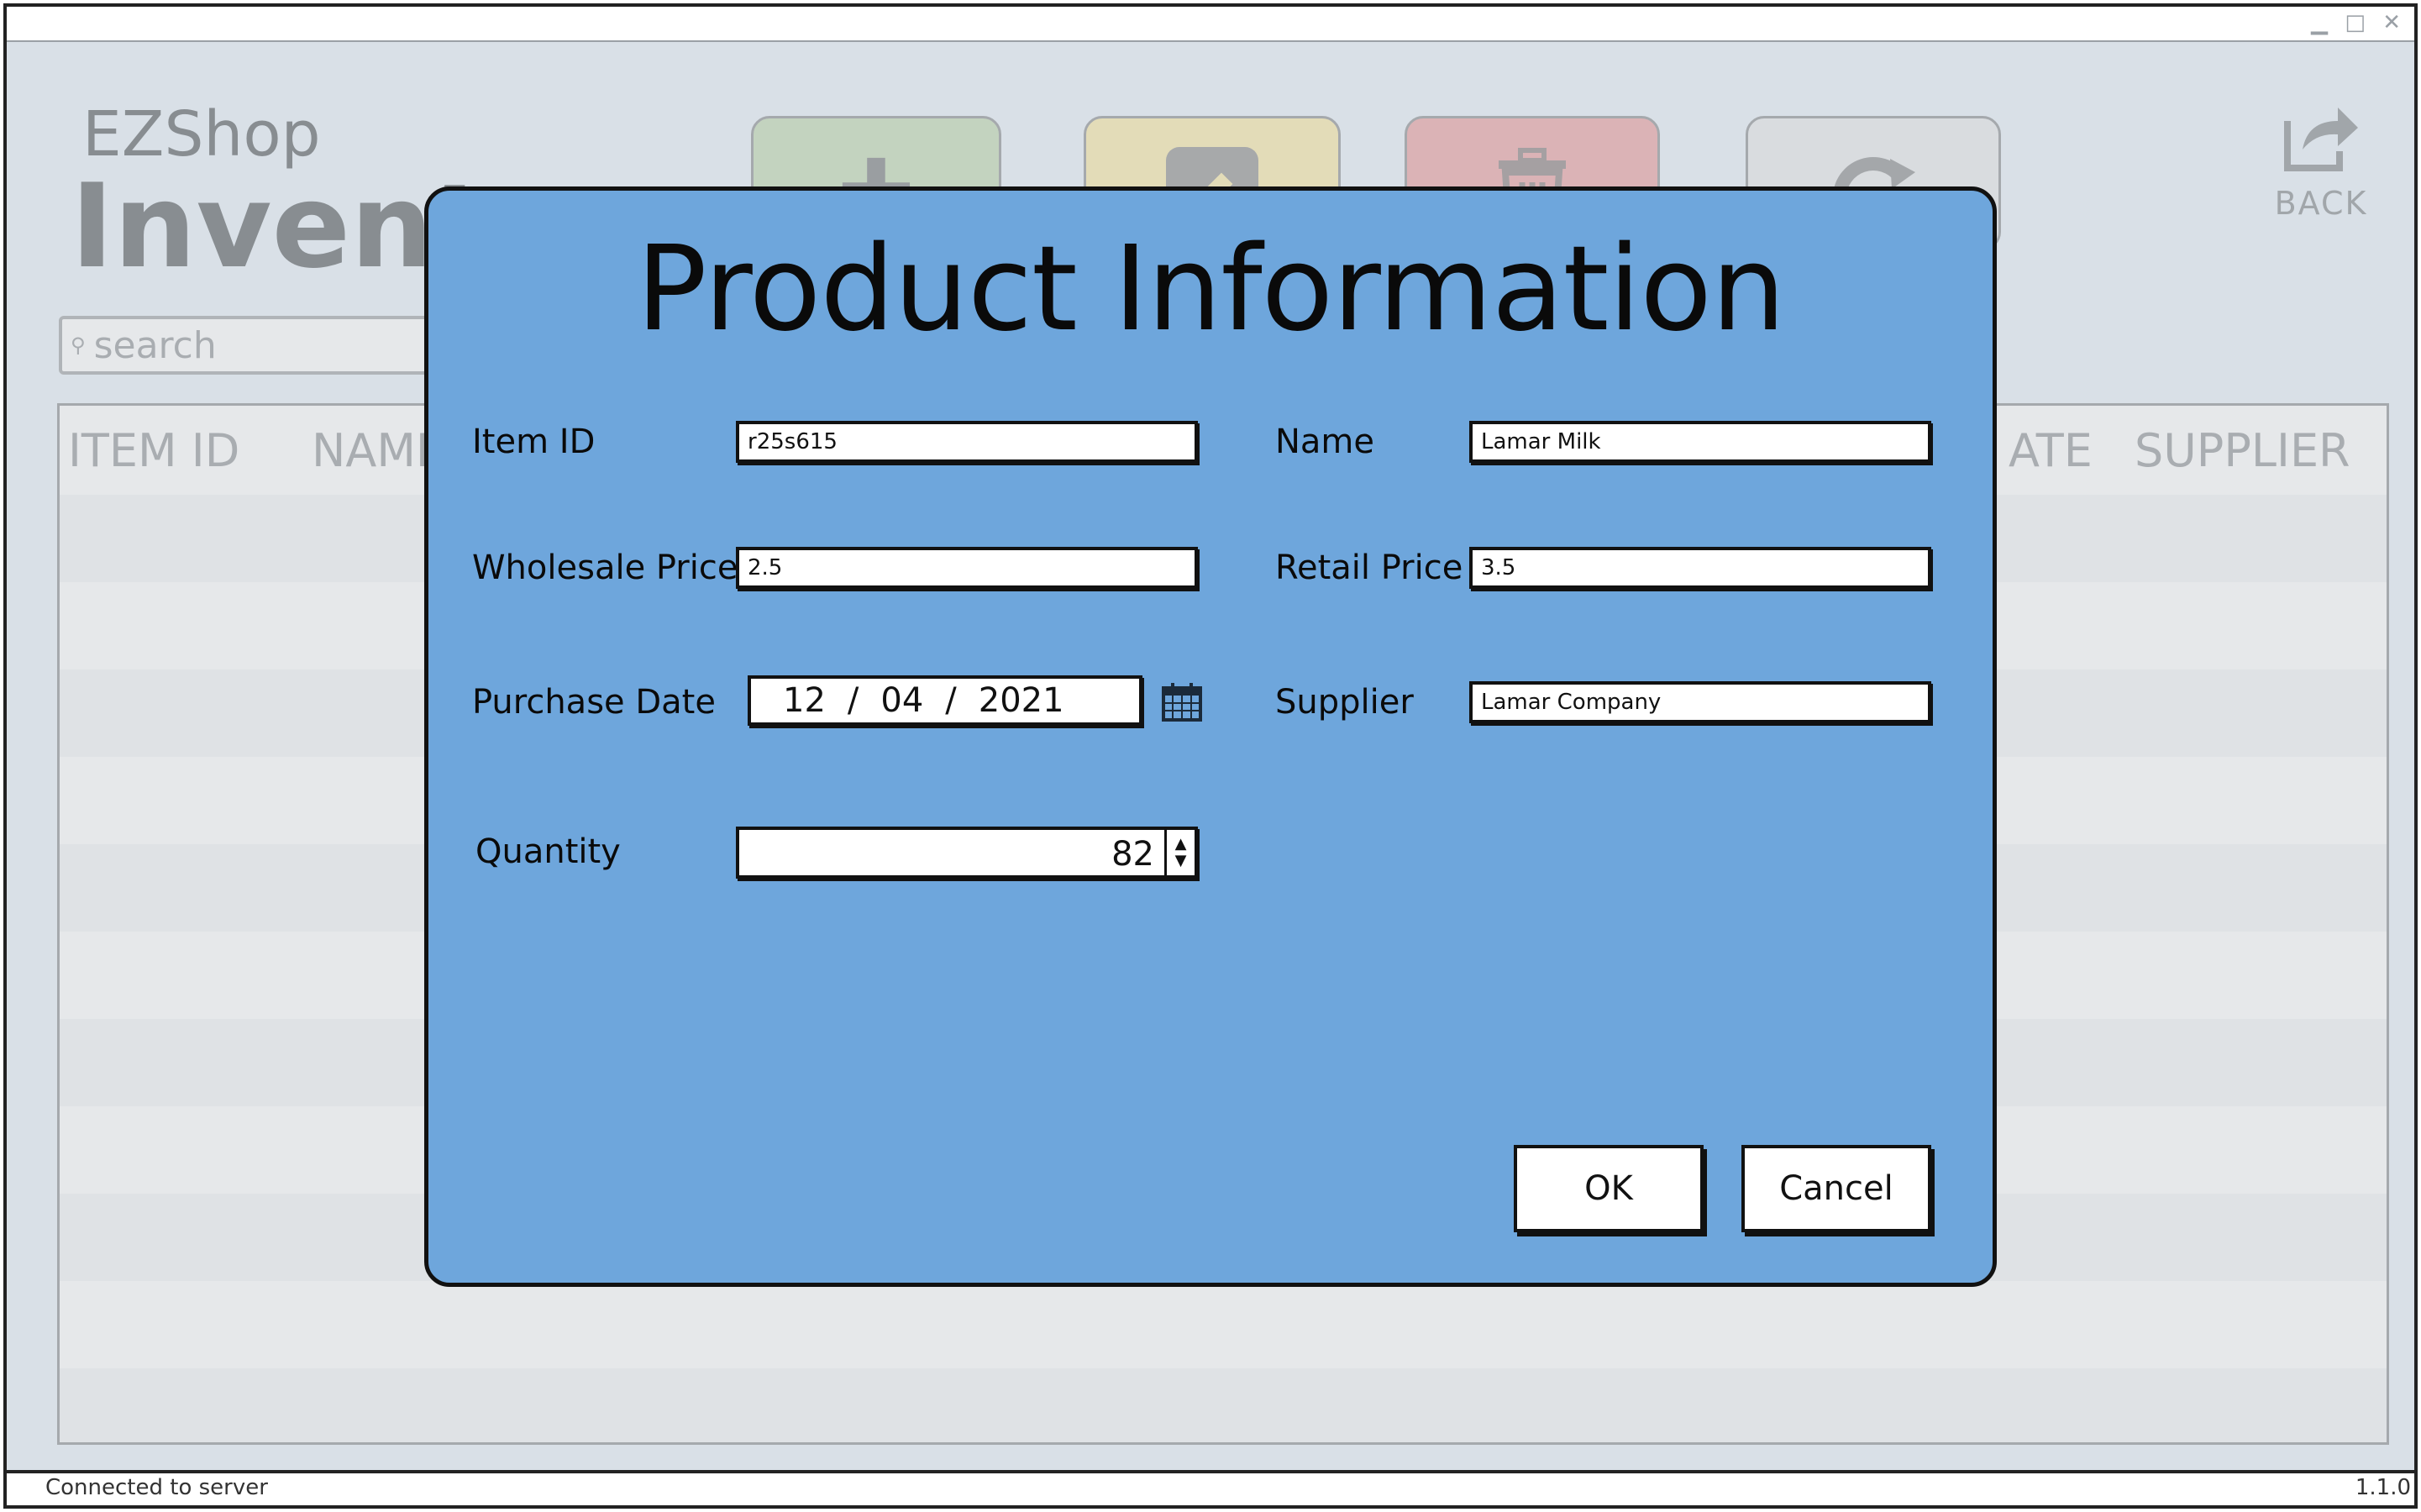  Describe the element at coordinates (153, 450) in the screenshot. I see `column-header-item-id: ITEM ID` at that location.